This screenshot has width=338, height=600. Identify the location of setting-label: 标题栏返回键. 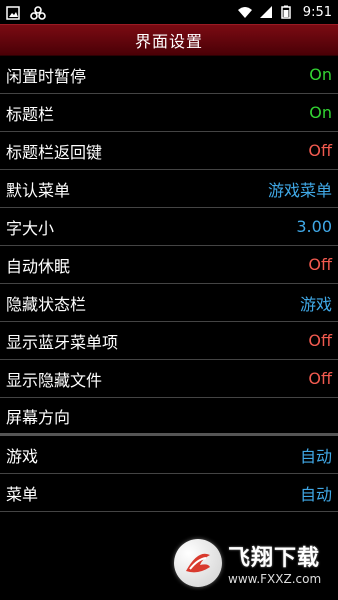
(54, 152).